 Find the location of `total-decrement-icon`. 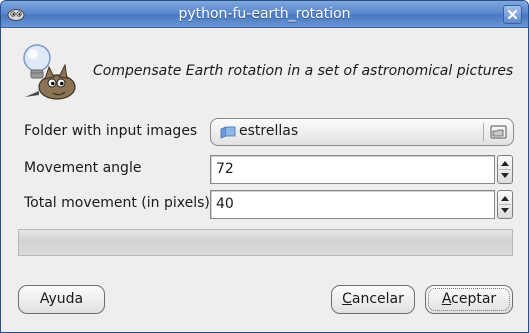

total-decrement-icon is located at coordinates (505, 210).